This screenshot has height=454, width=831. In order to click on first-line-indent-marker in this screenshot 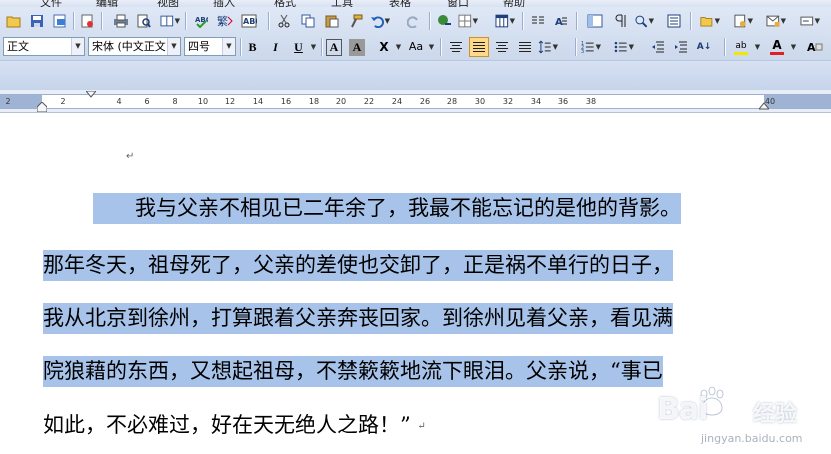, I will do `click(91, 94)`.